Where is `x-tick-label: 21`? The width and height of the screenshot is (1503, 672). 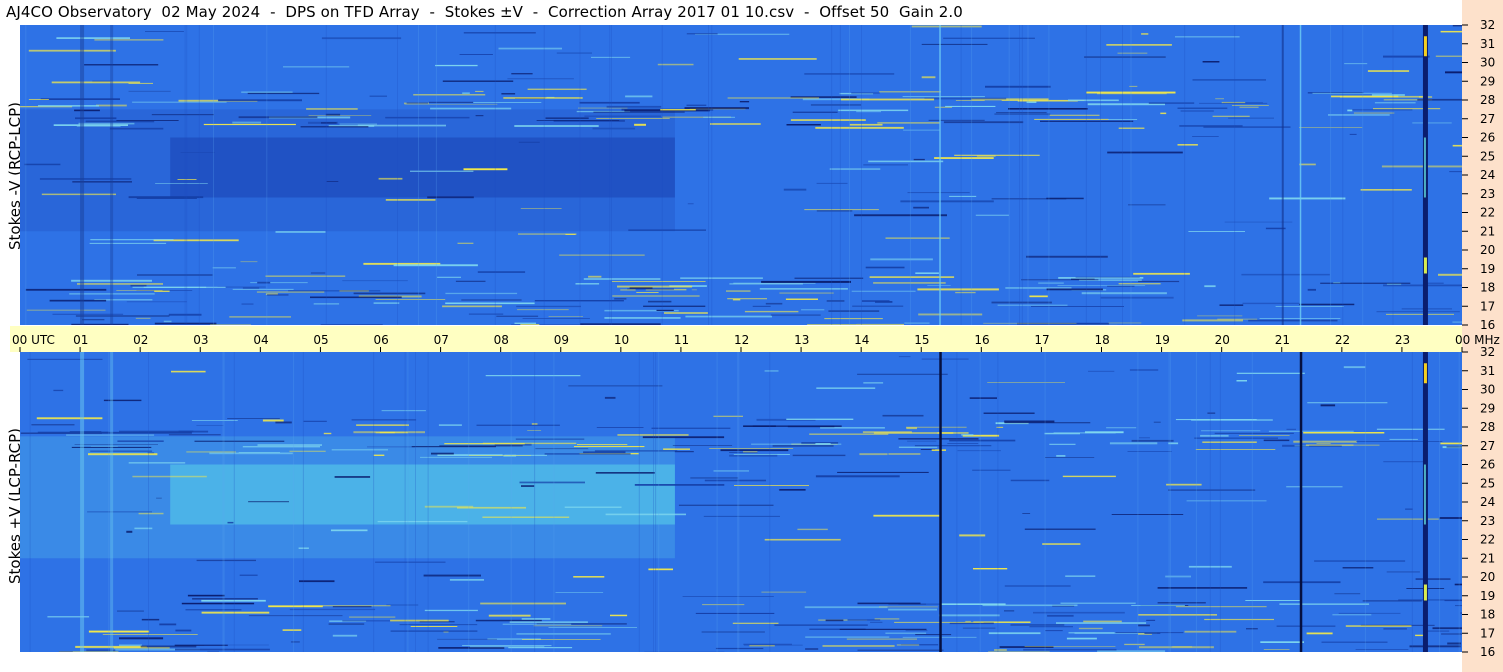 x-tick-label: 21 is located at coordinates (1282, 340).